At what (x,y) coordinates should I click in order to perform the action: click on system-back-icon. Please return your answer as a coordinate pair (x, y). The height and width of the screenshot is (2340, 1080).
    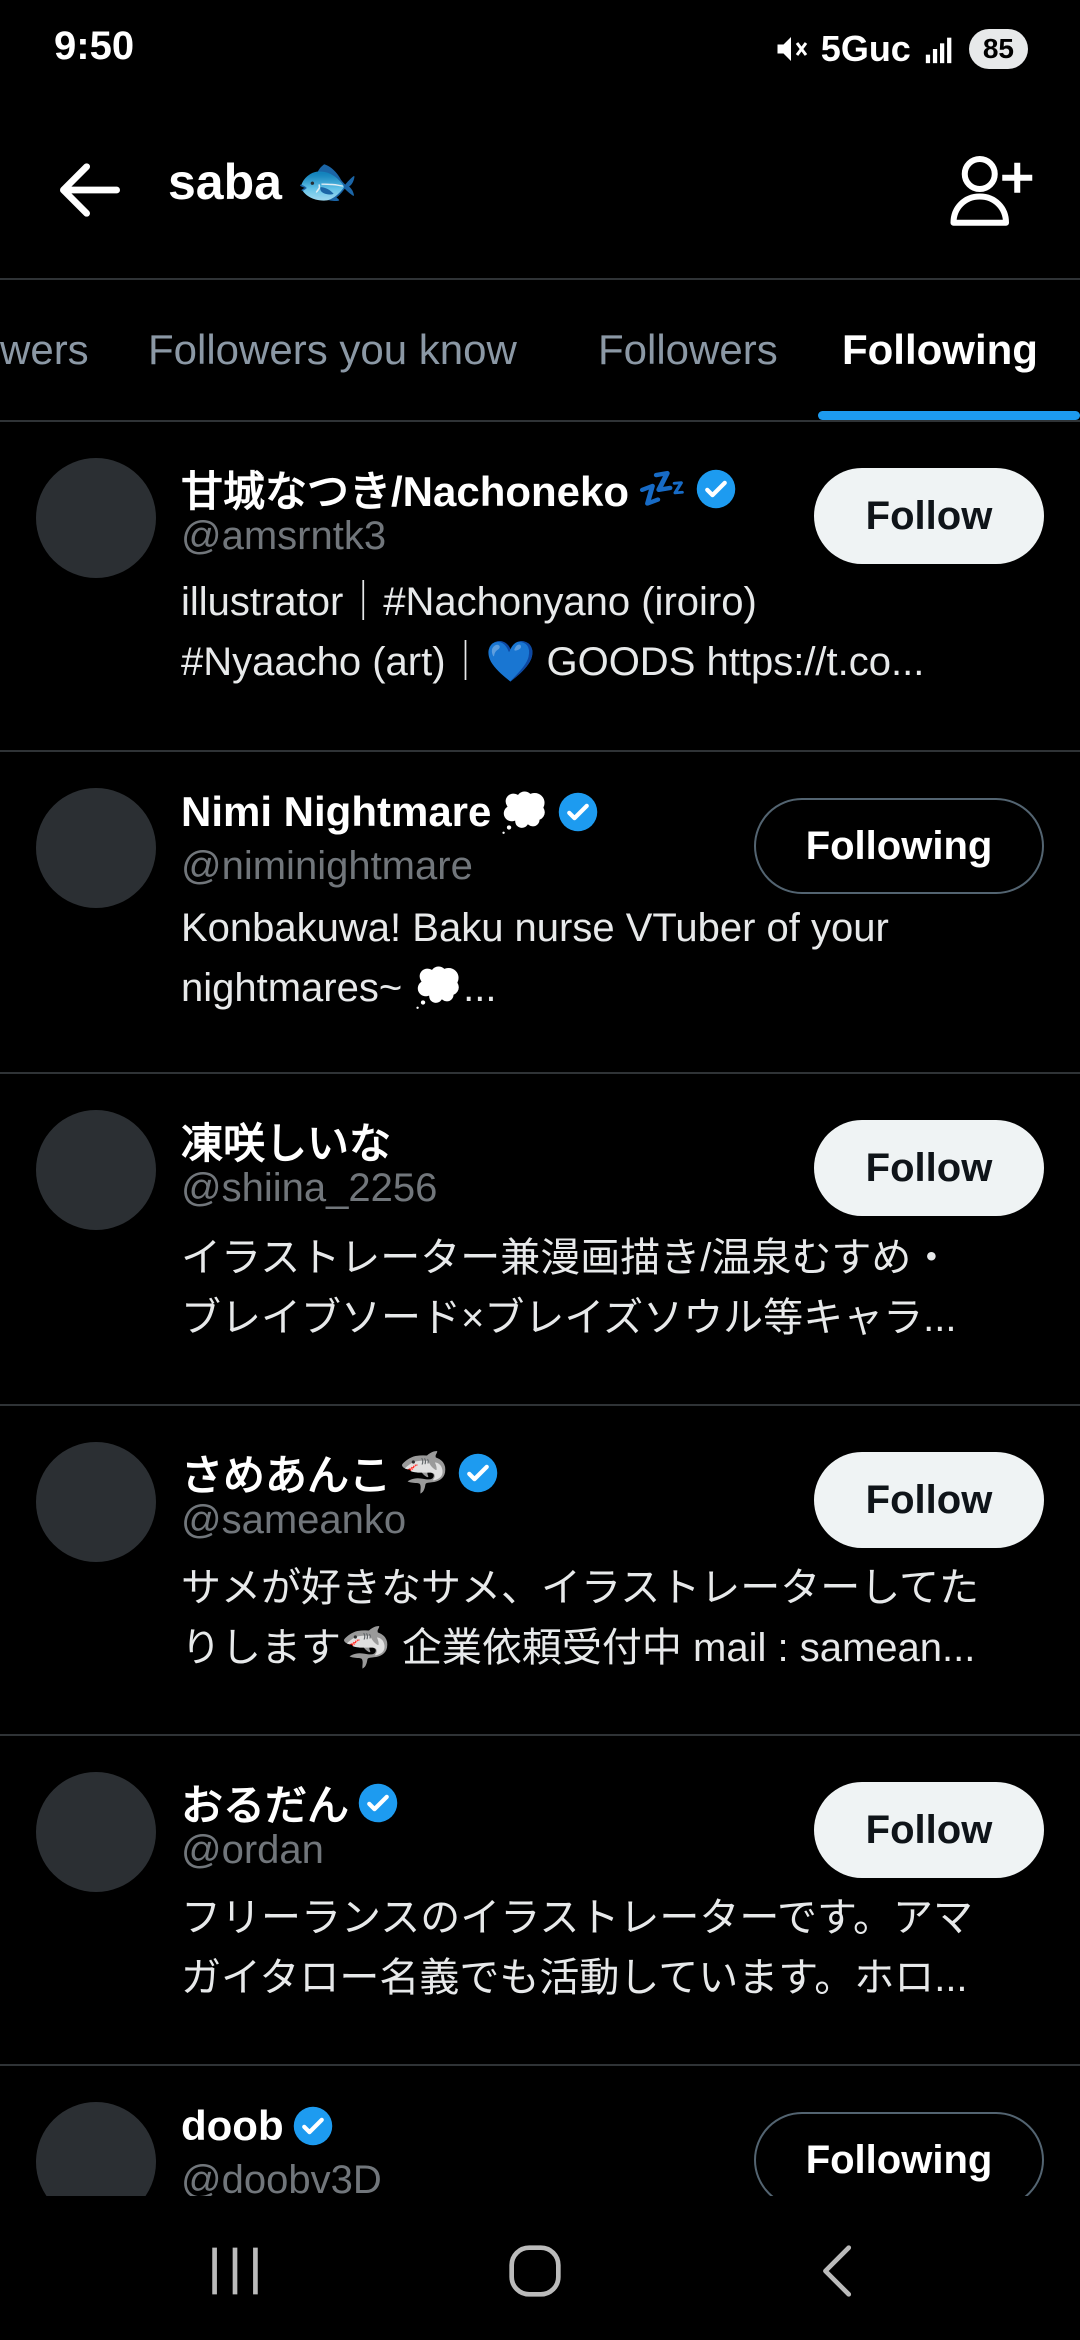
    Looking at the image, I should click on (840, 2271).